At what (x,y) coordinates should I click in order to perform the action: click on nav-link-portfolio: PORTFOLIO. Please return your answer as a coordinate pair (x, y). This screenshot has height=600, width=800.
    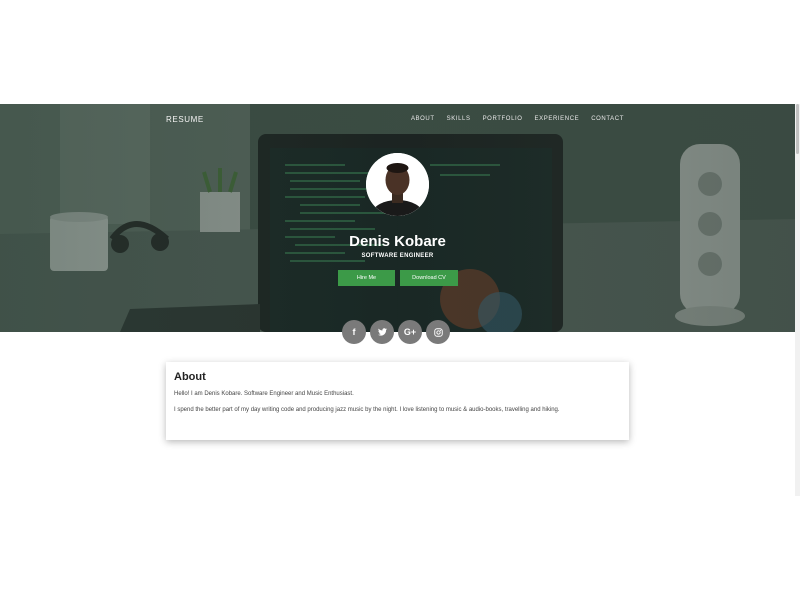
    Looking at the image, I should click on (503, 119).